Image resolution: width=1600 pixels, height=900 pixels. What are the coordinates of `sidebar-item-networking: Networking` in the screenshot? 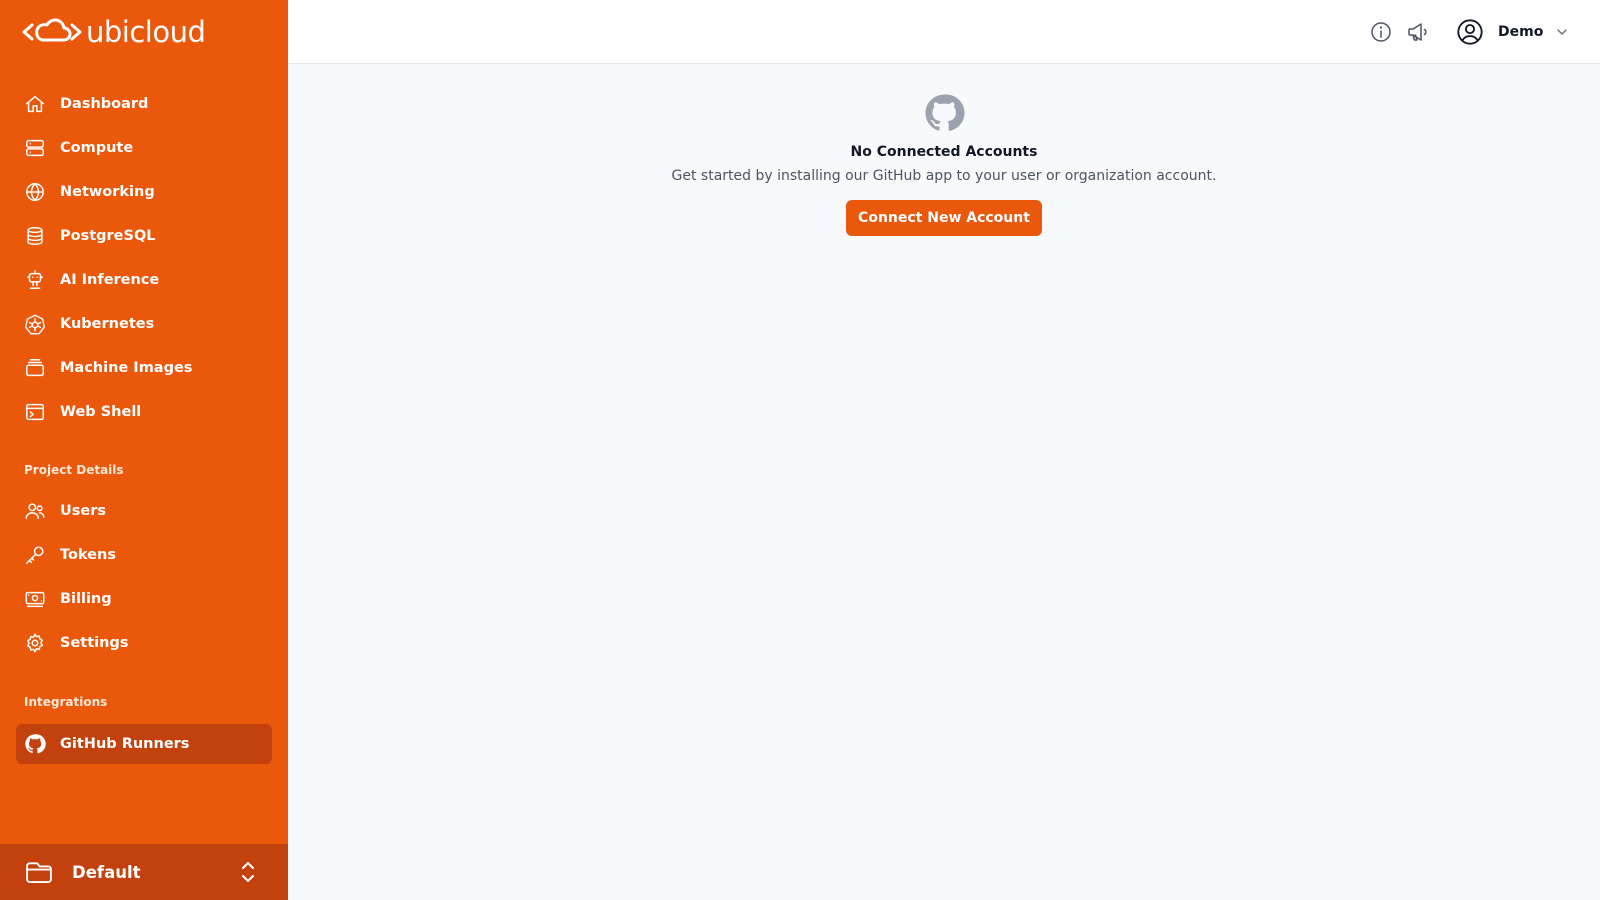 It's located at (144, 192).